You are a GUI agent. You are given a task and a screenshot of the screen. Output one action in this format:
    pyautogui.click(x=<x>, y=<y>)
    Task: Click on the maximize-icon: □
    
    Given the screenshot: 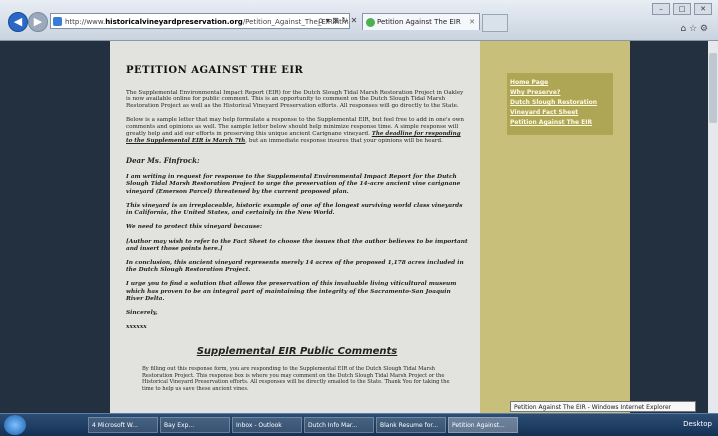 What is the action you would take?
    pyautogui.click(x=682, y=9)
    